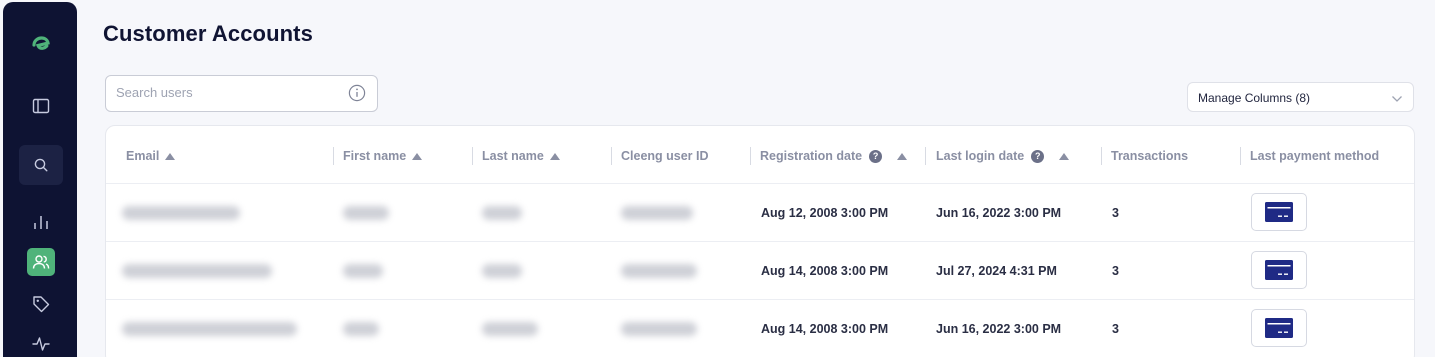 The image size is (1435, 357). What do you see at coordinates (41, 44) in the screenshot?
I see `logo-icon` at bounding box center [41, 44].